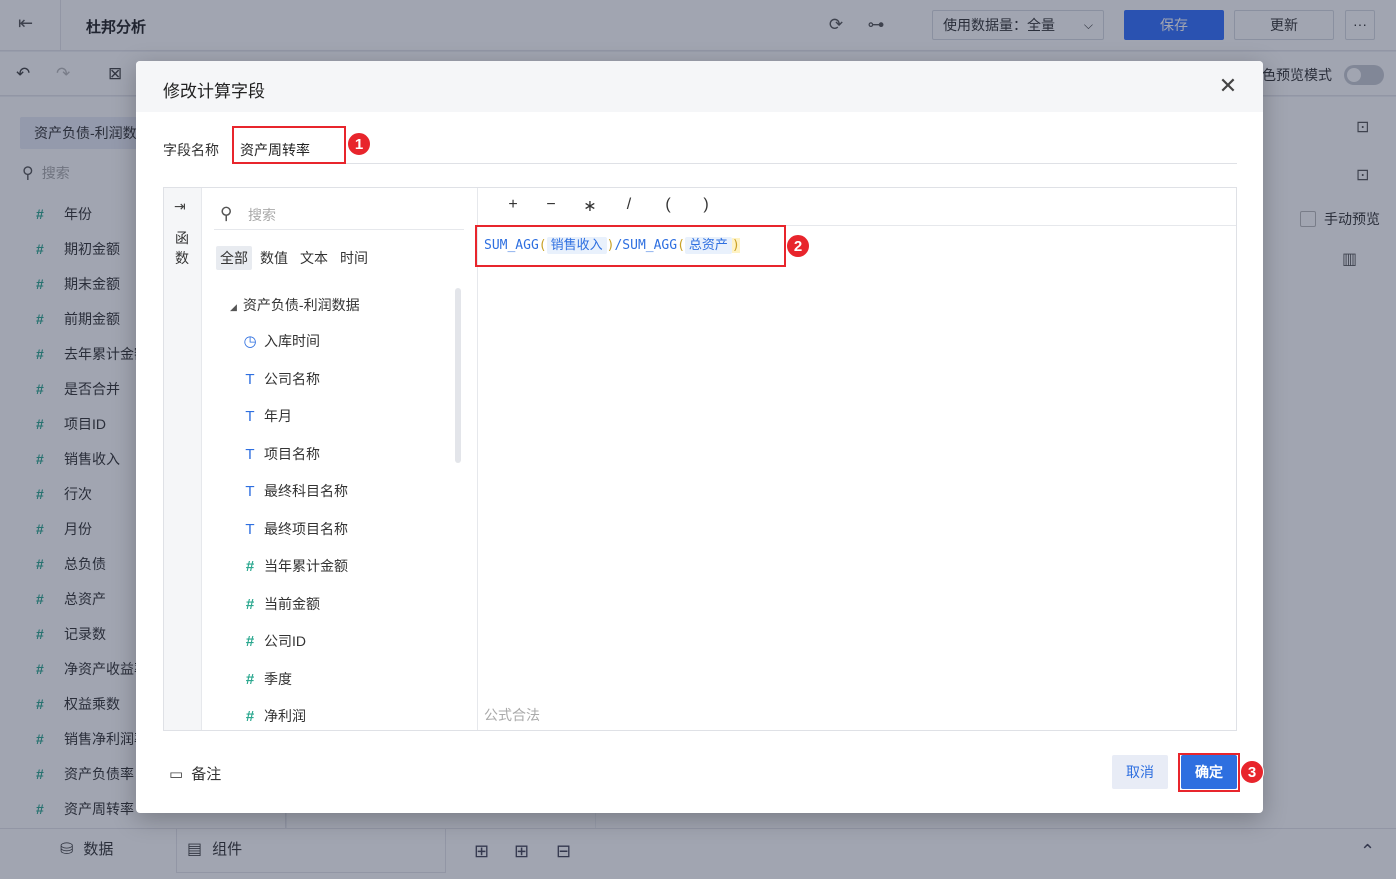 This screenshot has width=1396, height=879. I want to click on field-item: # 净利润, so click(295, 714).